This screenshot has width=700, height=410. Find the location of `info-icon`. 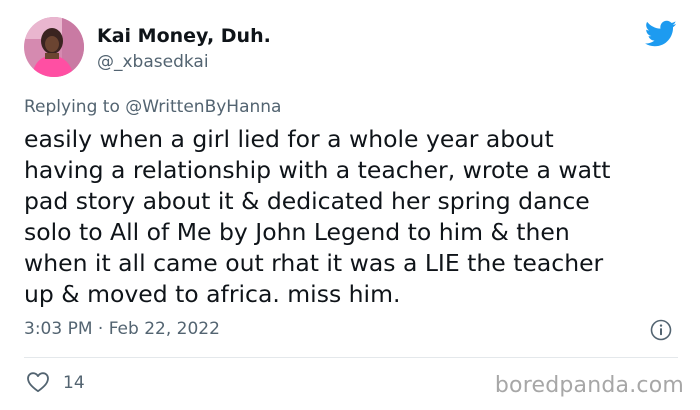

info-icon is located at coordinates (661, 330).